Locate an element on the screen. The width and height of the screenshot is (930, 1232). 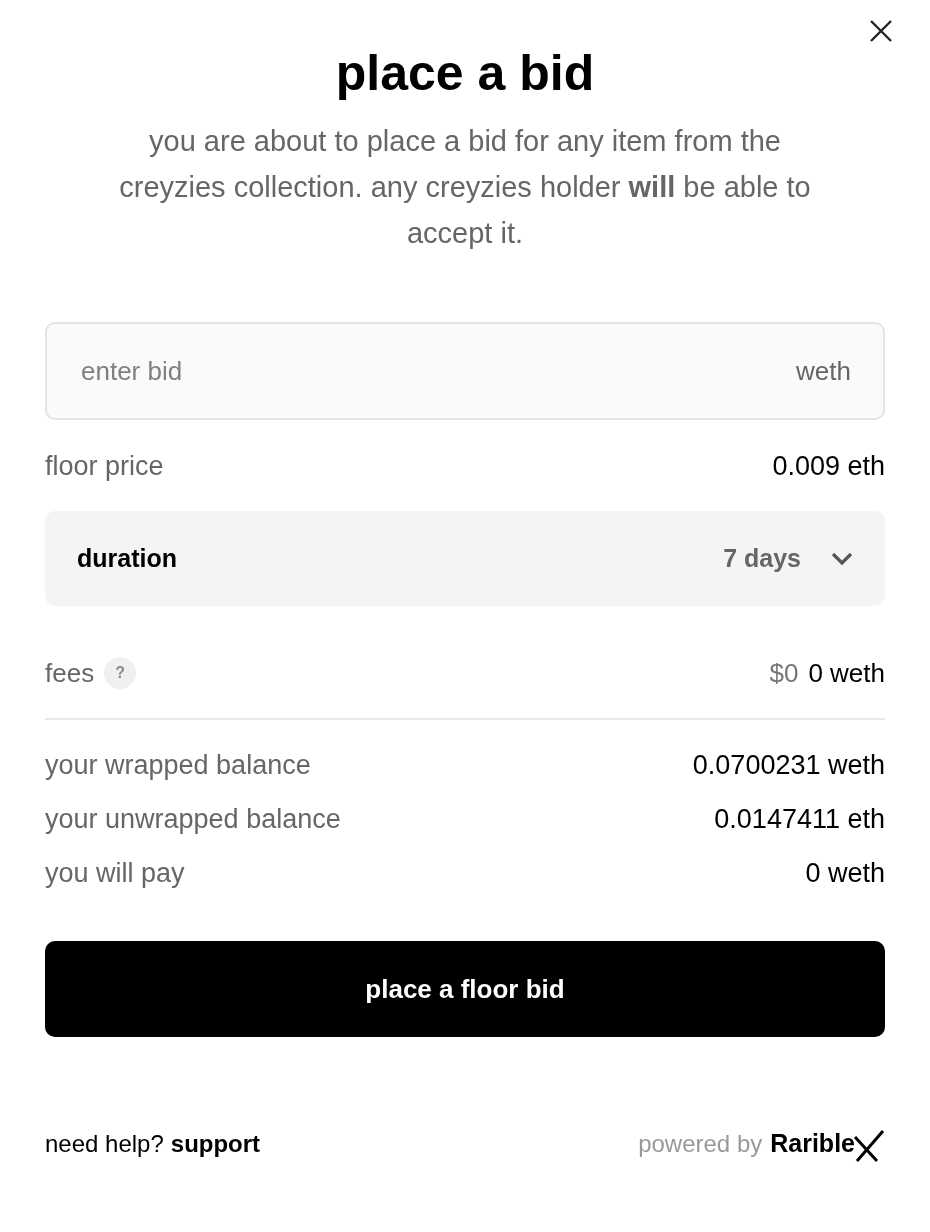
currency-label: weth is located at coordinates (823, 371).